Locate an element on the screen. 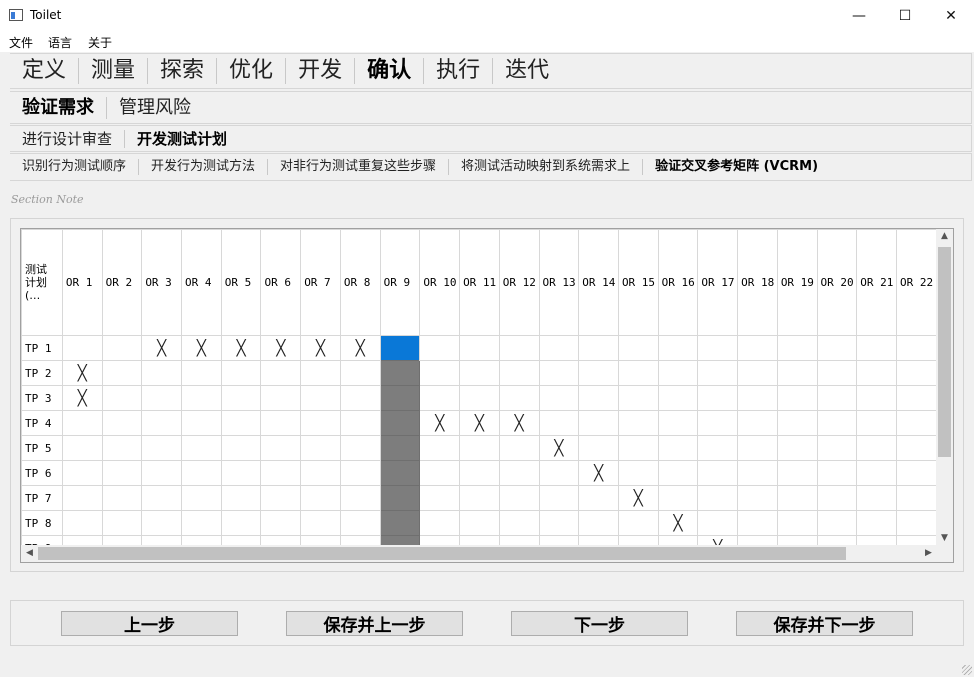  vertical-scrollbar: ▲ ▼ is located at coordinates (944, 387).